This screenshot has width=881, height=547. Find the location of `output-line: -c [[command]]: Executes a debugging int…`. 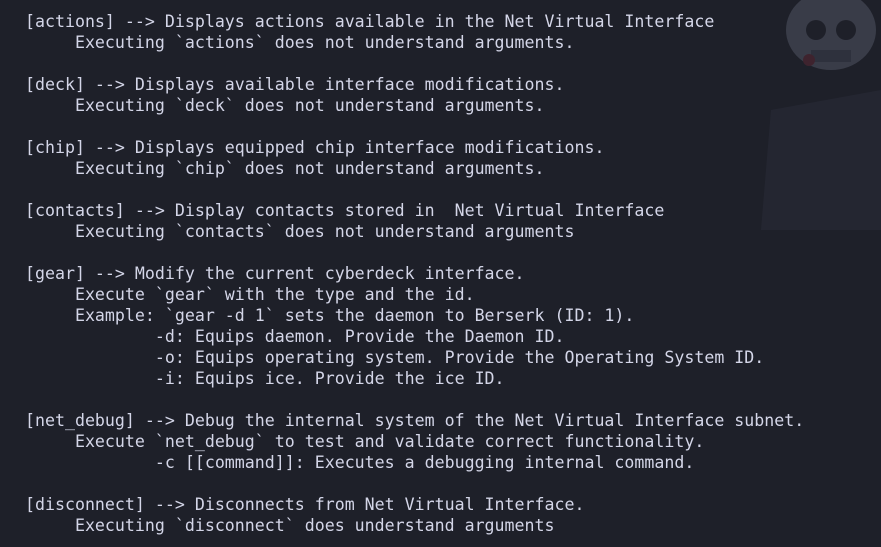

output-line: -c [[command]]: Executes a debugging int… is located at coordinates (360, 462).